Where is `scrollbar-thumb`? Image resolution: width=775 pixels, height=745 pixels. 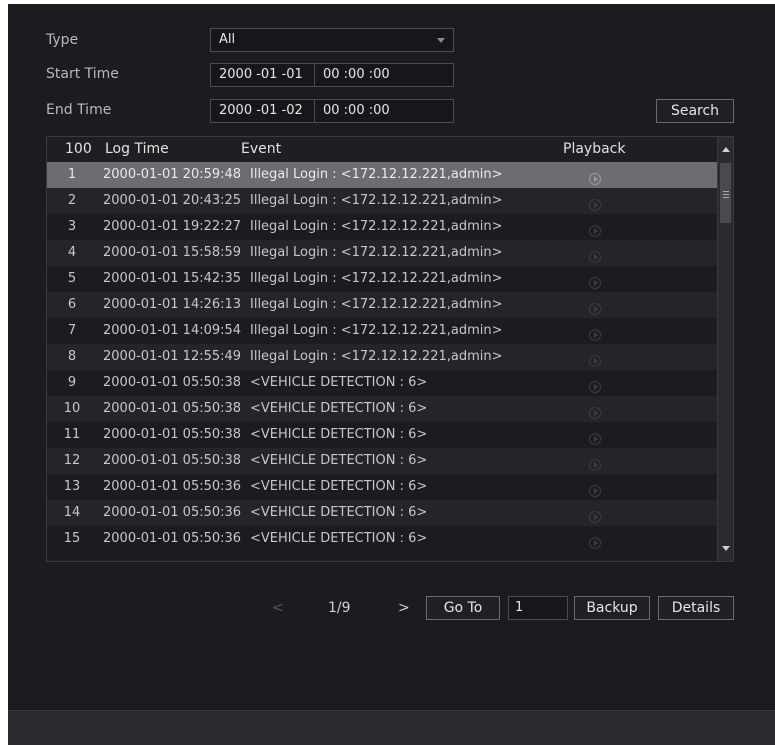
scrollbar-thumb is located at coordinates (725, 193).